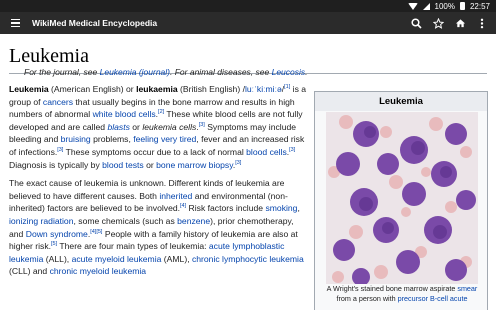  What do you see at coordinates (263, 89) in the screenshot?
I see `ipa-pronunciation-link: luːˈkiːmiːə` at bounding box center [263, 89].